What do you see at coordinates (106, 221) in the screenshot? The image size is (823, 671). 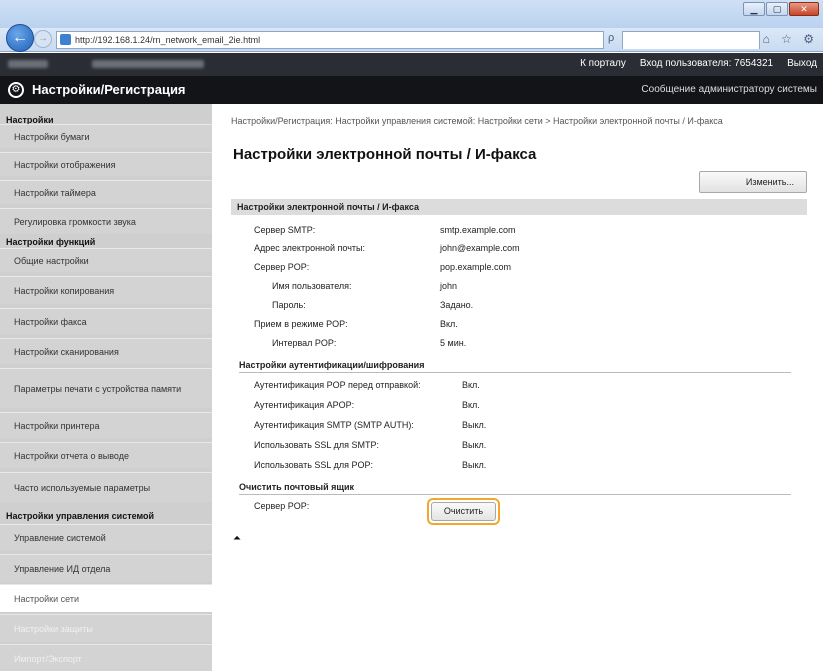 I see `sidebar-item-volume: Регулировка громкости звука` at bounding box center [106, 221].